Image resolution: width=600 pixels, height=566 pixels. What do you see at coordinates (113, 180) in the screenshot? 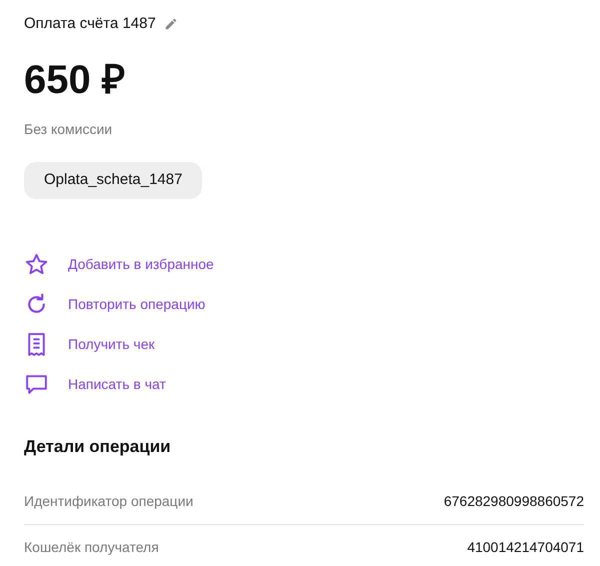
I see `payment-tag: Oplata_scheta_1487` at bounding box center [113, 180].